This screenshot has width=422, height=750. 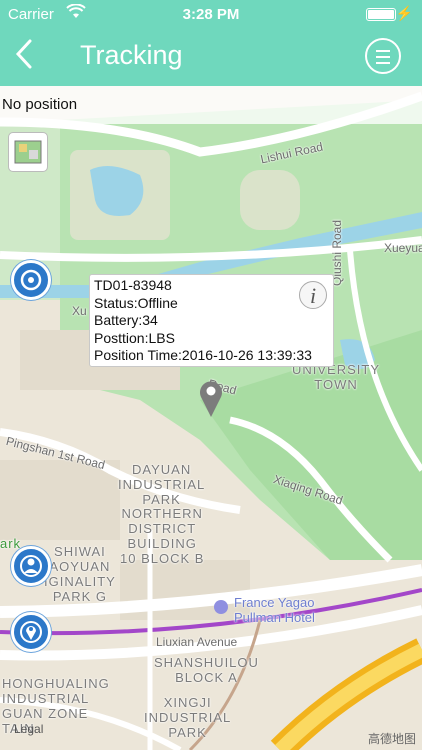 What do you see at coordinates (23, 54) in the screenshot?
I see `chevron-left-icon` at bounding box center [23, 54].